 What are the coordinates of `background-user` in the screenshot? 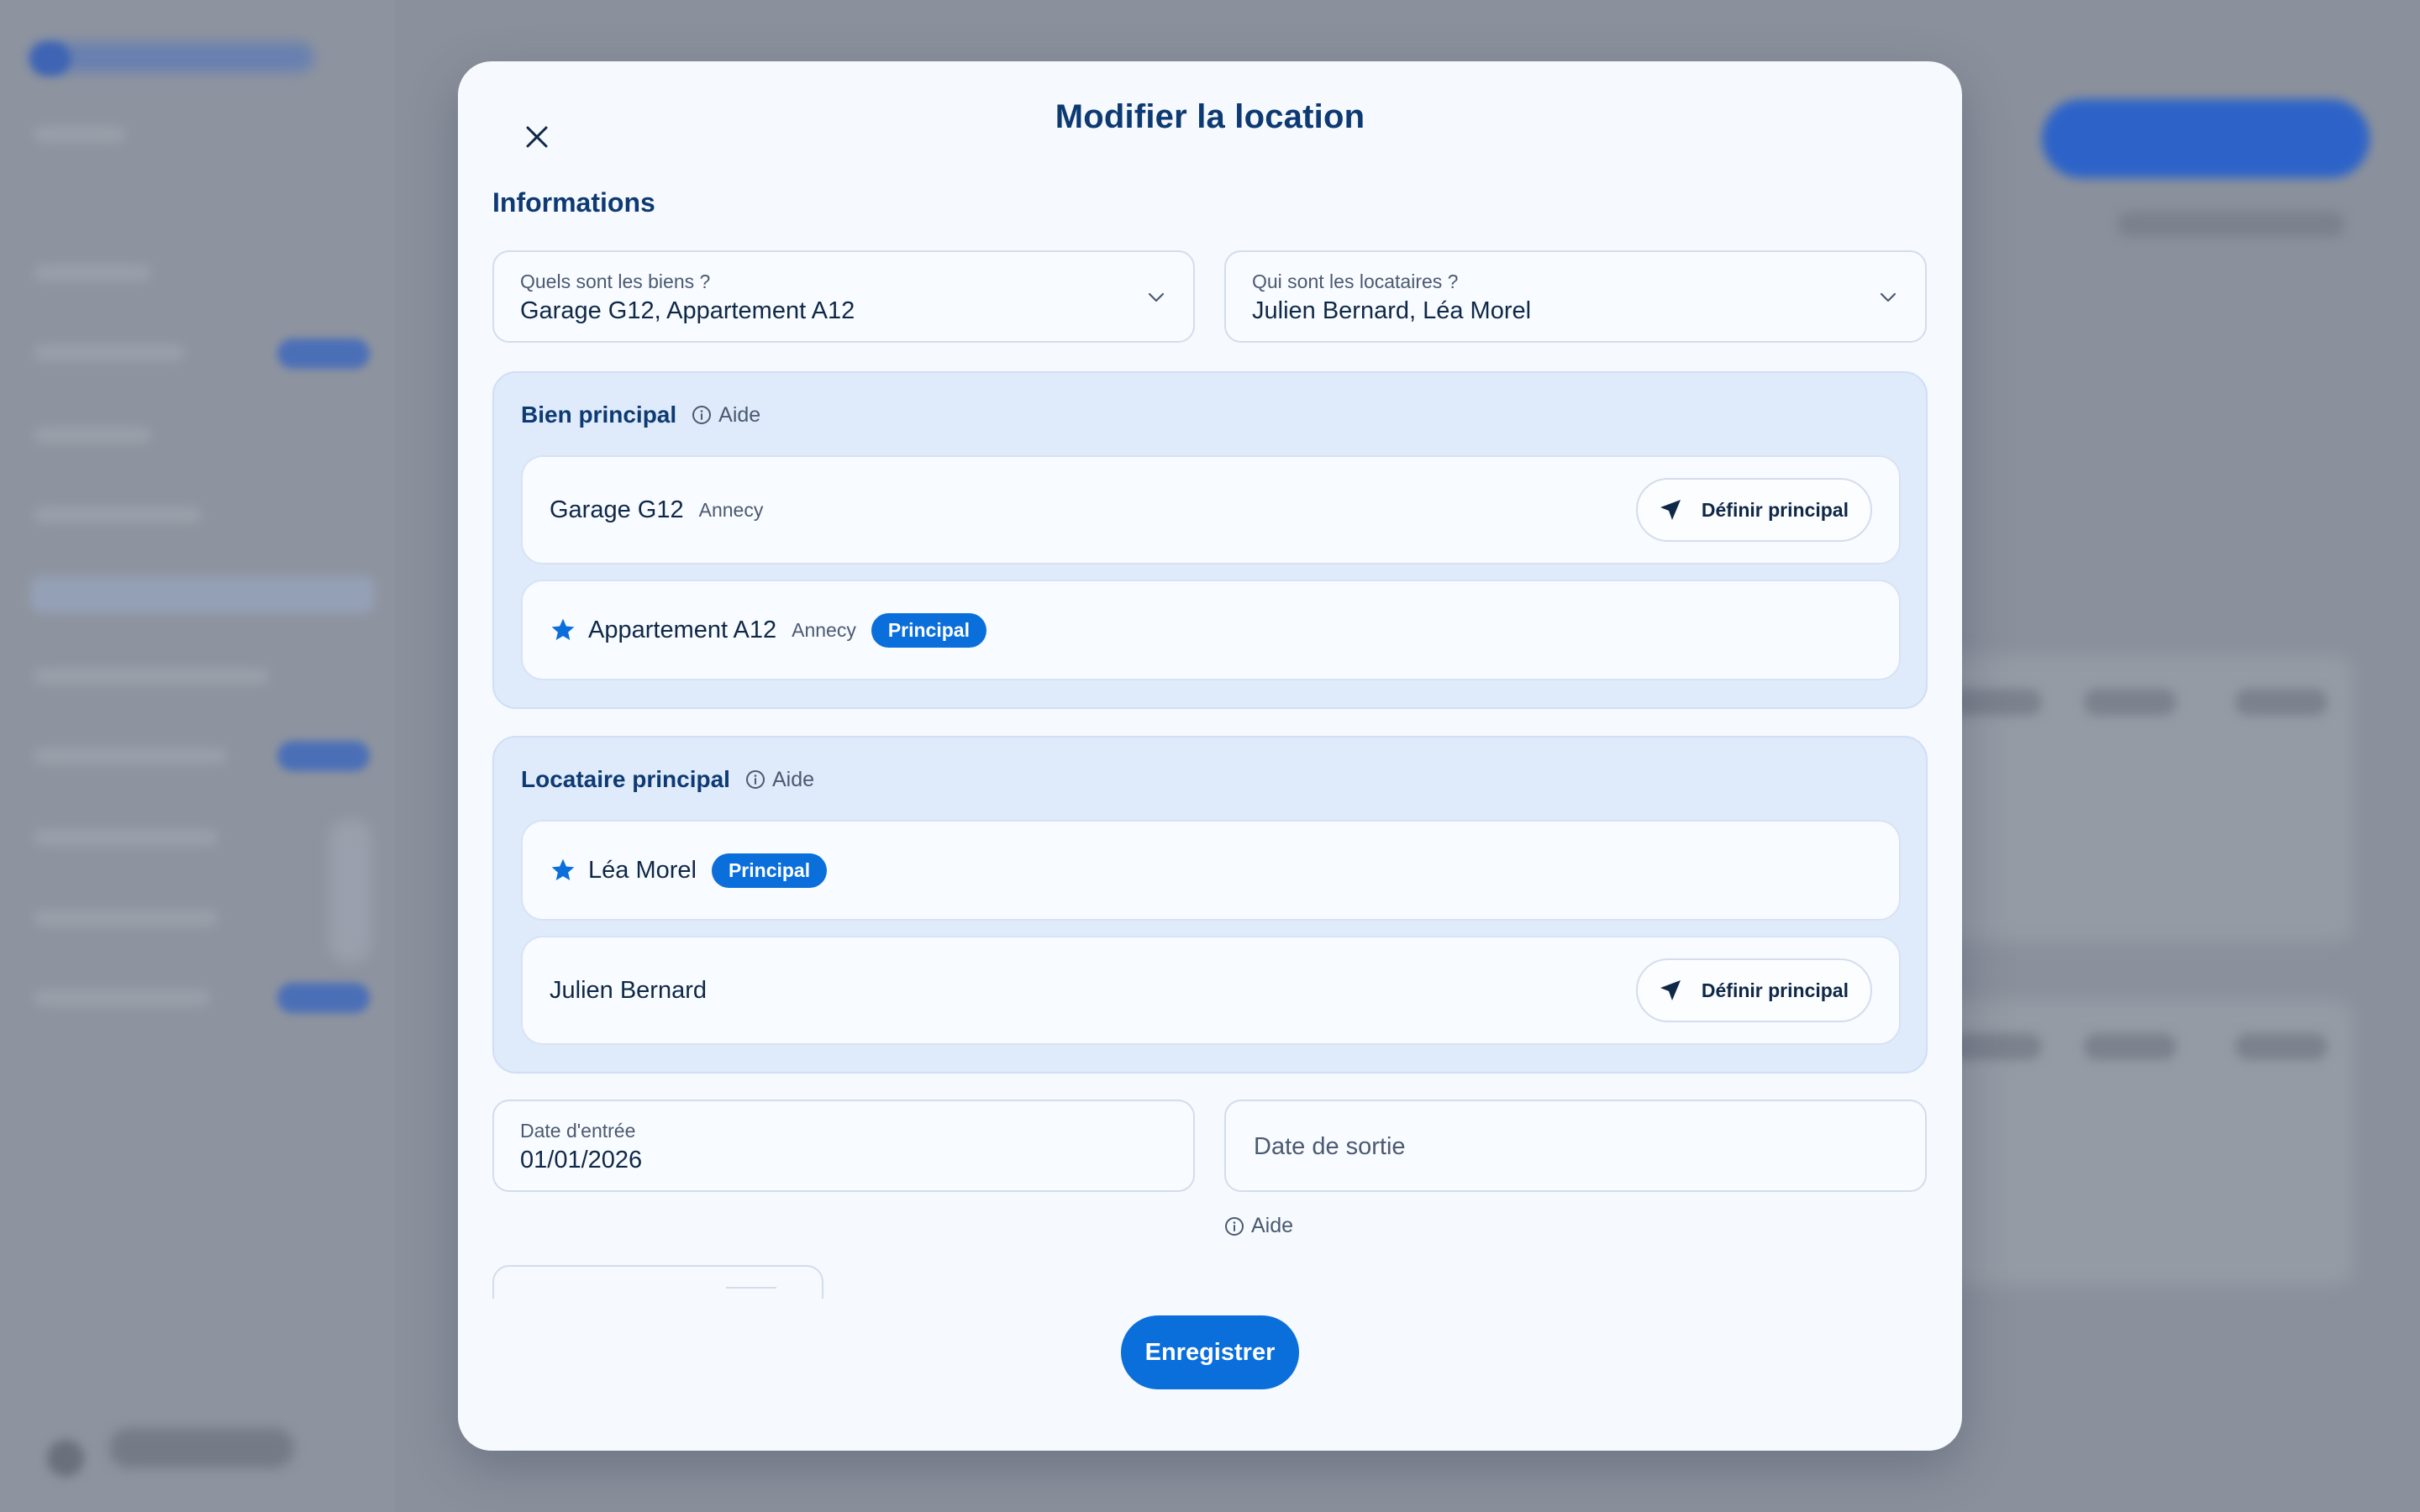 It's located at (202, 1448).